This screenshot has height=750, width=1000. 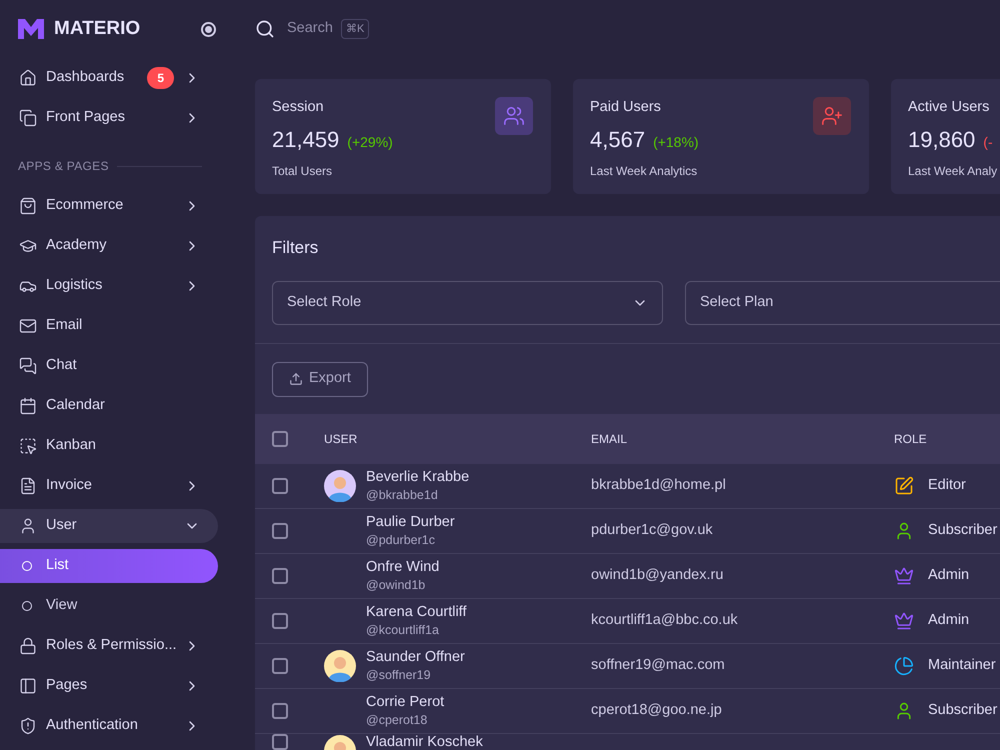 What do you see at coordinates (109, 686) in the screenshot?
I see `sidebar-item: Pages` at bounding box center [109, 686].